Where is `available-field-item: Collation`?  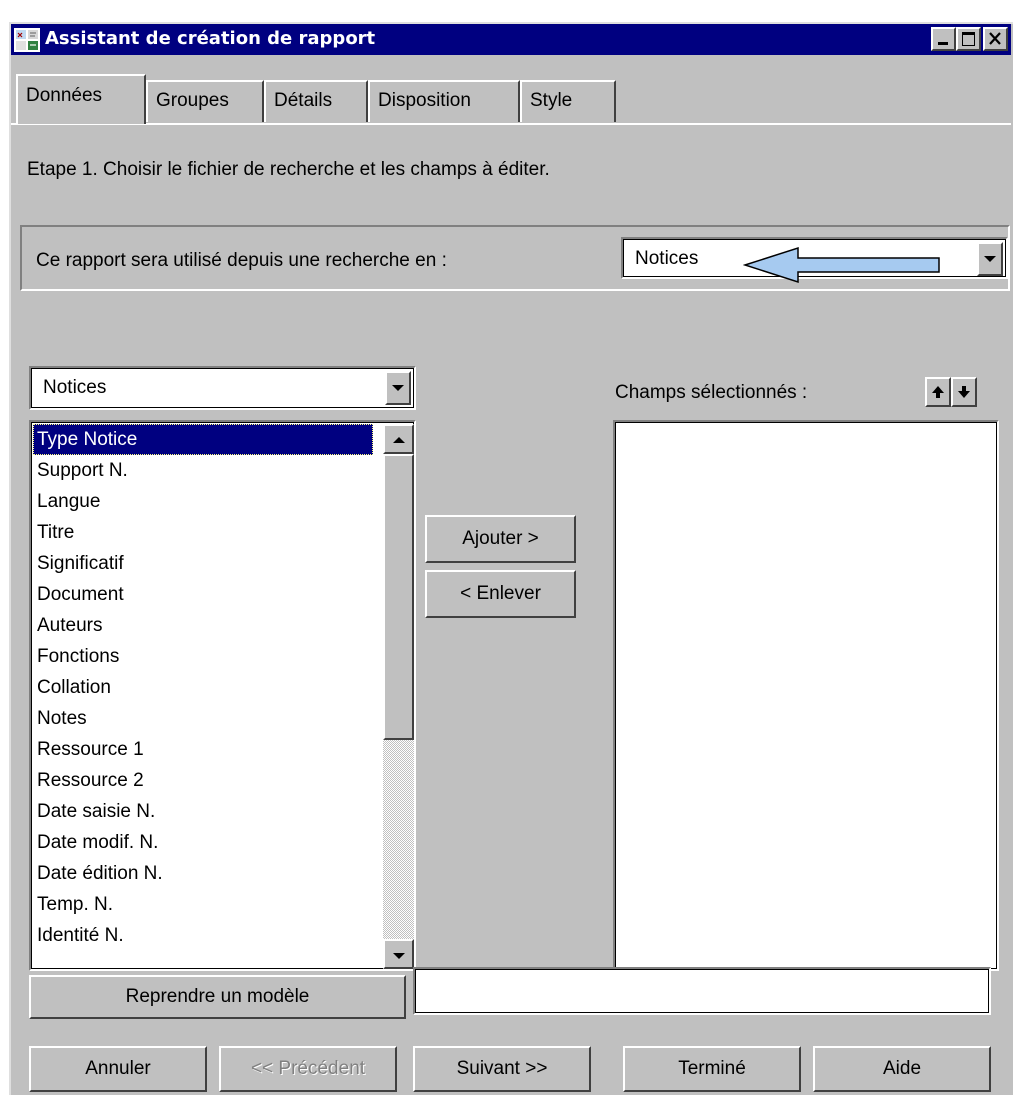 available-field-item: Collation is located at coordinates (203, 687).